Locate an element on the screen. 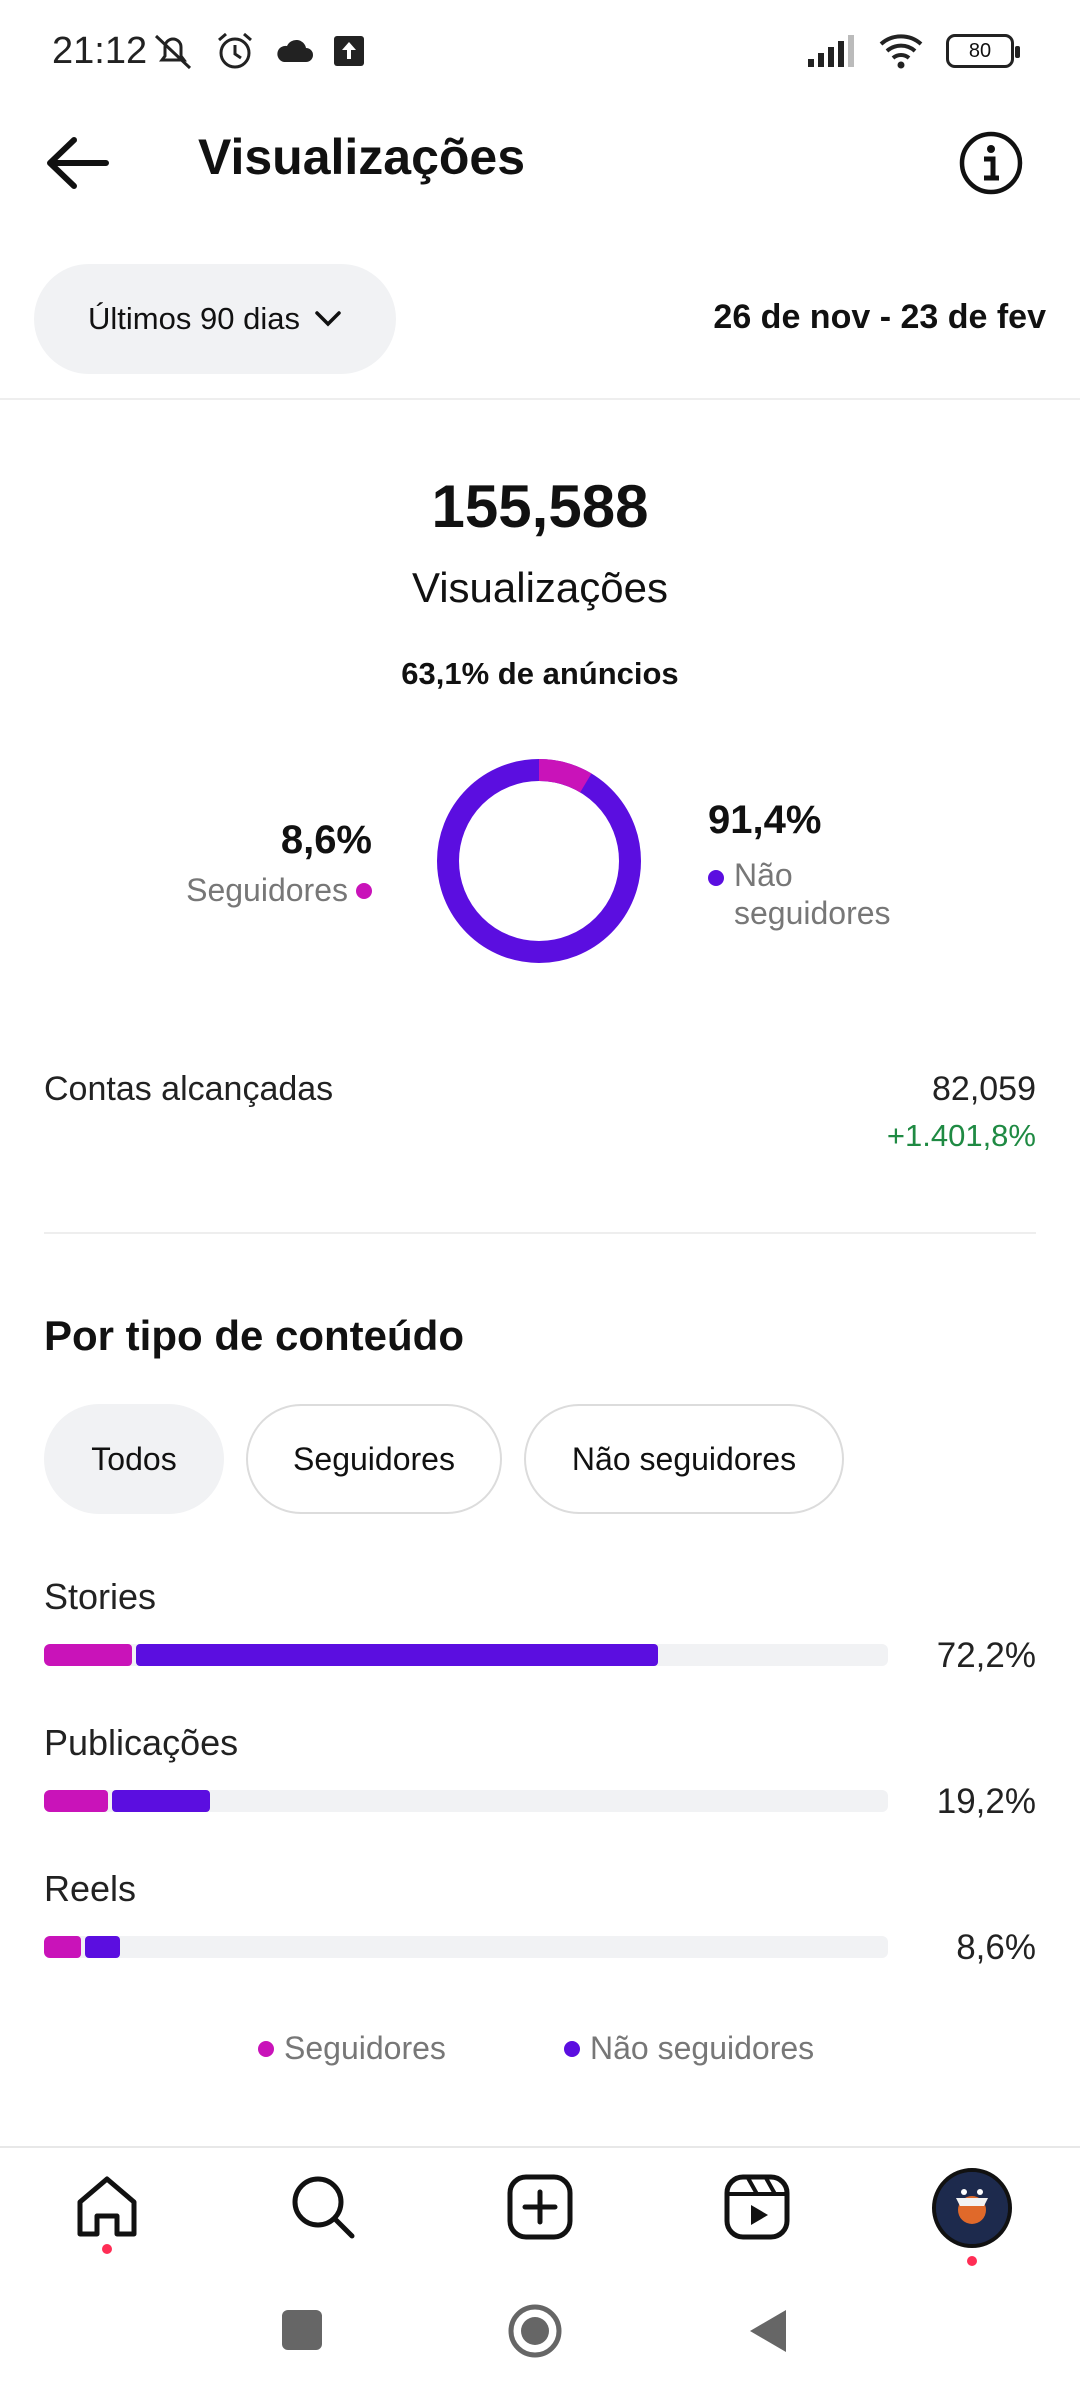  followers-legend: Seguidores is located at coordinates (279, 890).